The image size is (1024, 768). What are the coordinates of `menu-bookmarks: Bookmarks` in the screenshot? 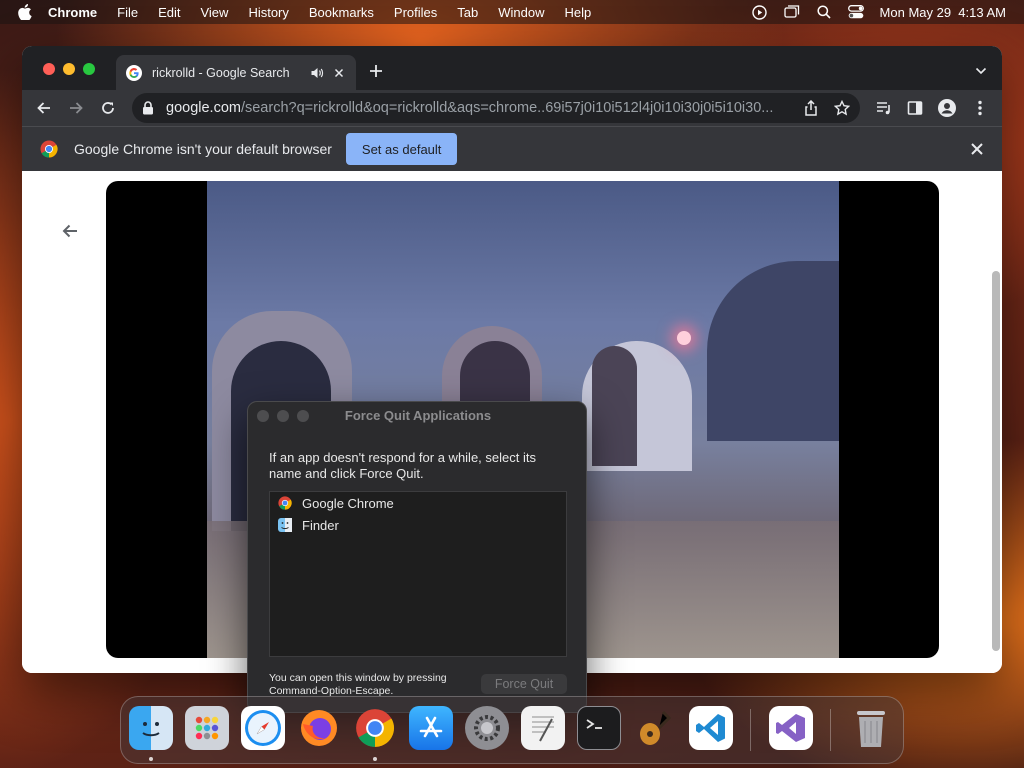 It's located at (341, 12).